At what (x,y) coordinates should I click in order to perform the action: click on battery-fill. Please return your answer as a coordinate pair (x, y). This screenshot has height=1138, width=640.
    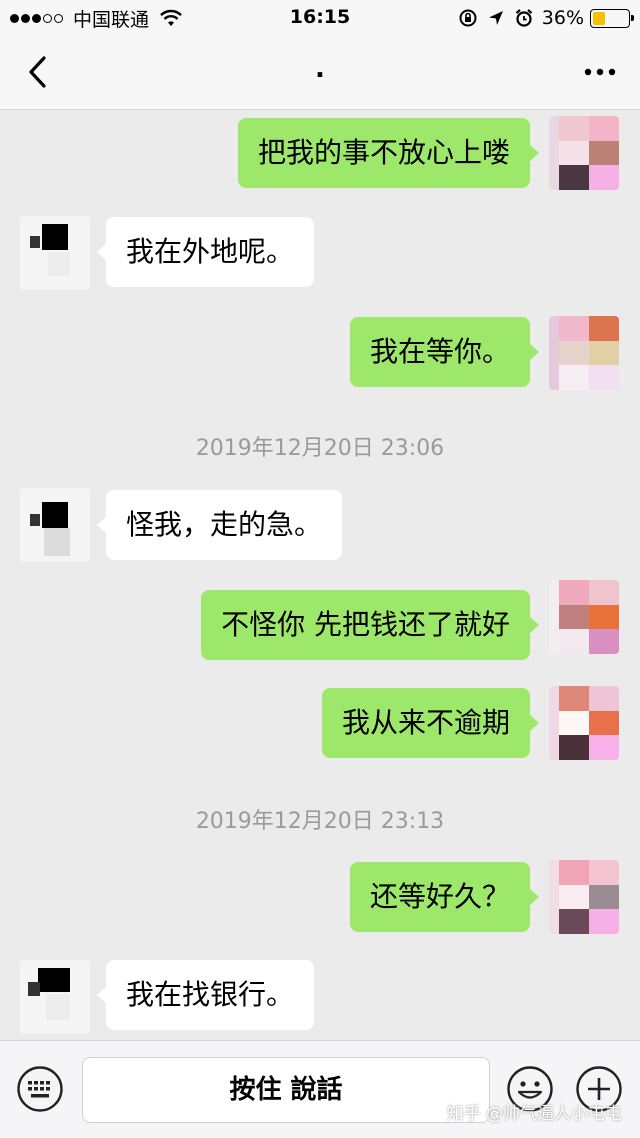
    Looking at the image, I should click on (599, 18).